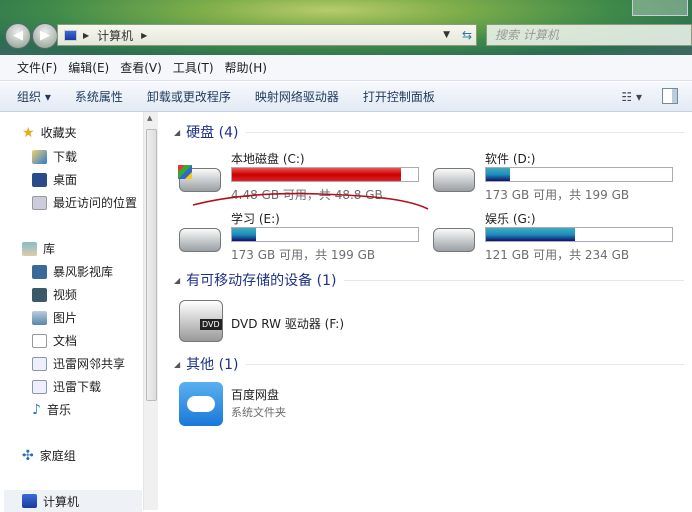 The height and width of the screenshot is (512, 692). I want to click on sidebar-scrollbar: ▲, so click(150, 311).